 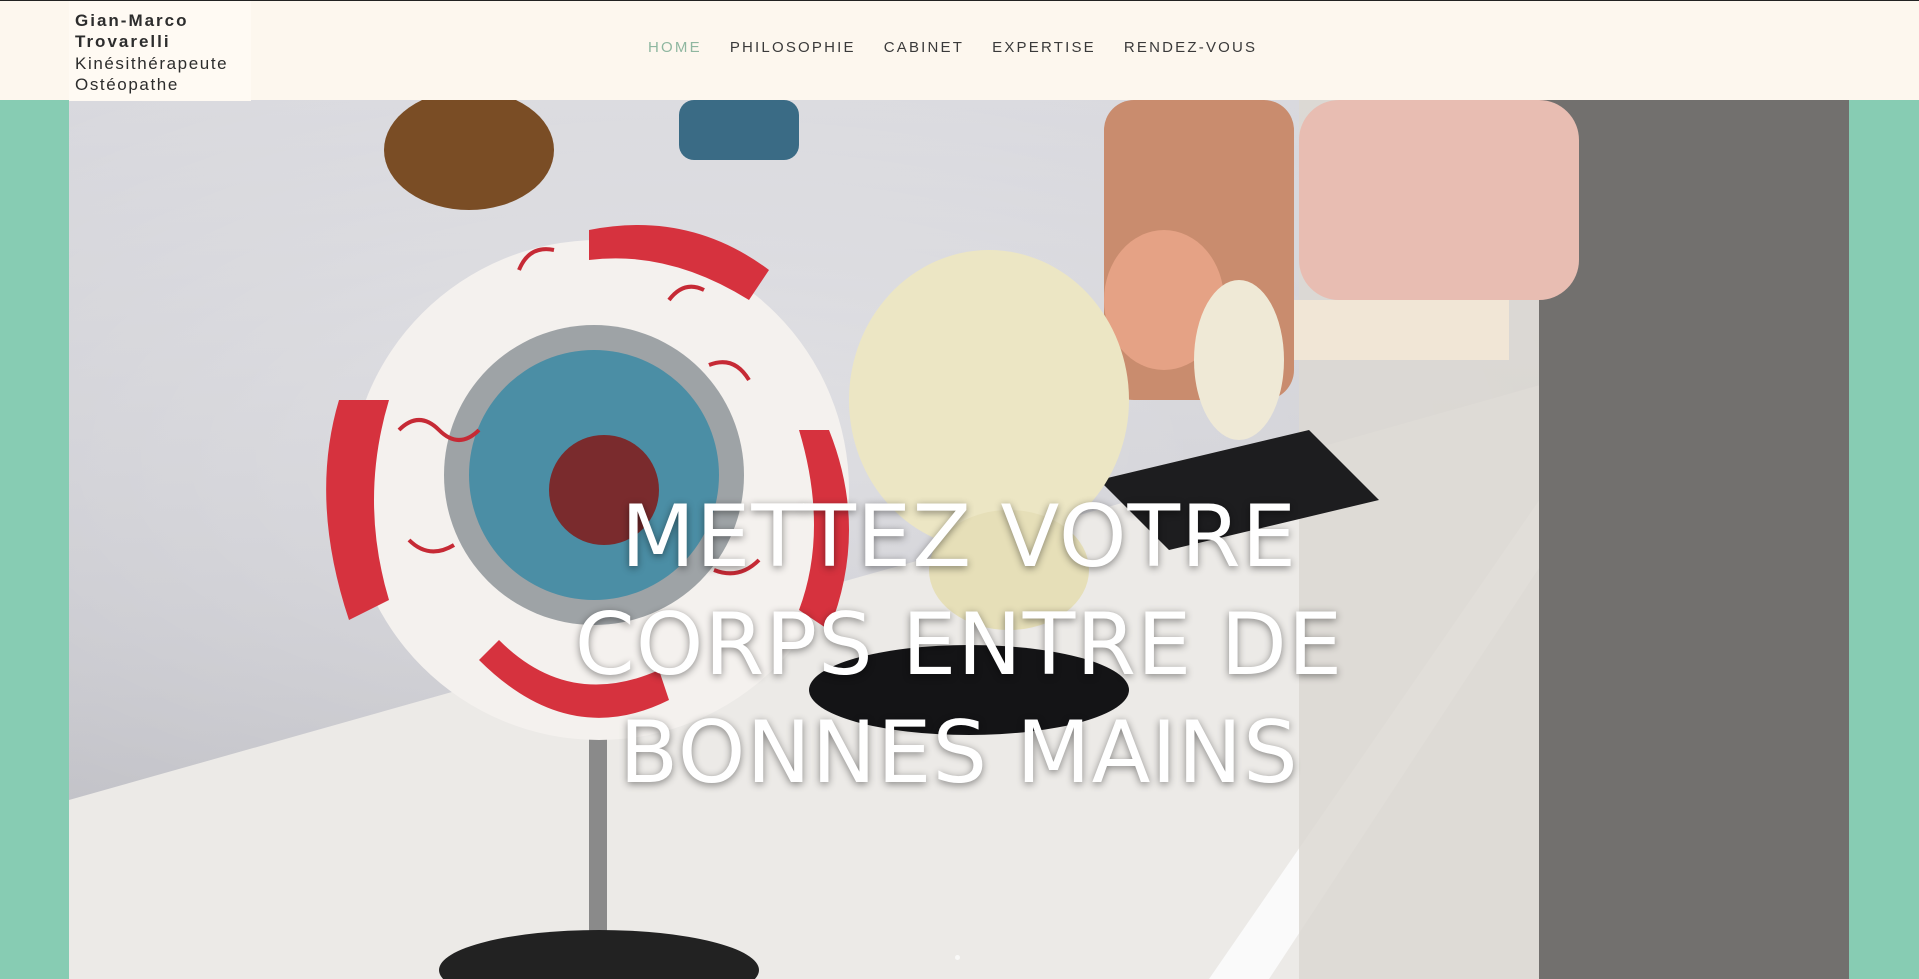 What do you see at coordinates (151, 74) in the screenshot?
I see `brand-subtitle: Kinésithérapeute Ostéopathe` at bounding box center [151, 74].